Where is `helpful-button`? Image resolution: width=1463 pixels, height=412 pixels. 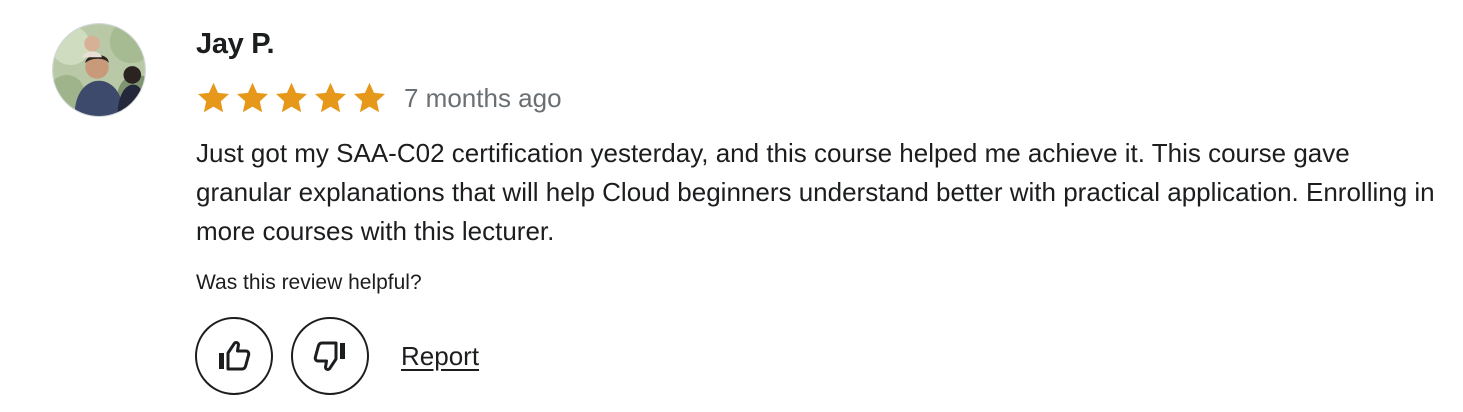 helpful-button is located at coordinates (234, 356).